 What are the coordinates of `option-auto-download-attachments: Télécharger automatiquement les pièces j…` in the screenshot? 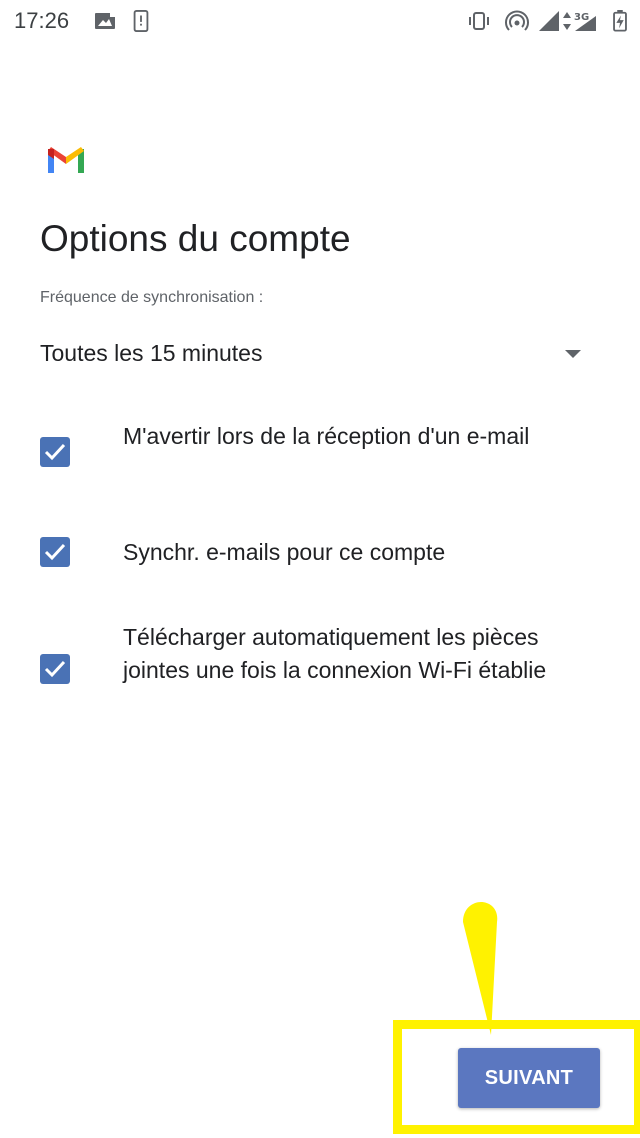 It's located at (310, 671).